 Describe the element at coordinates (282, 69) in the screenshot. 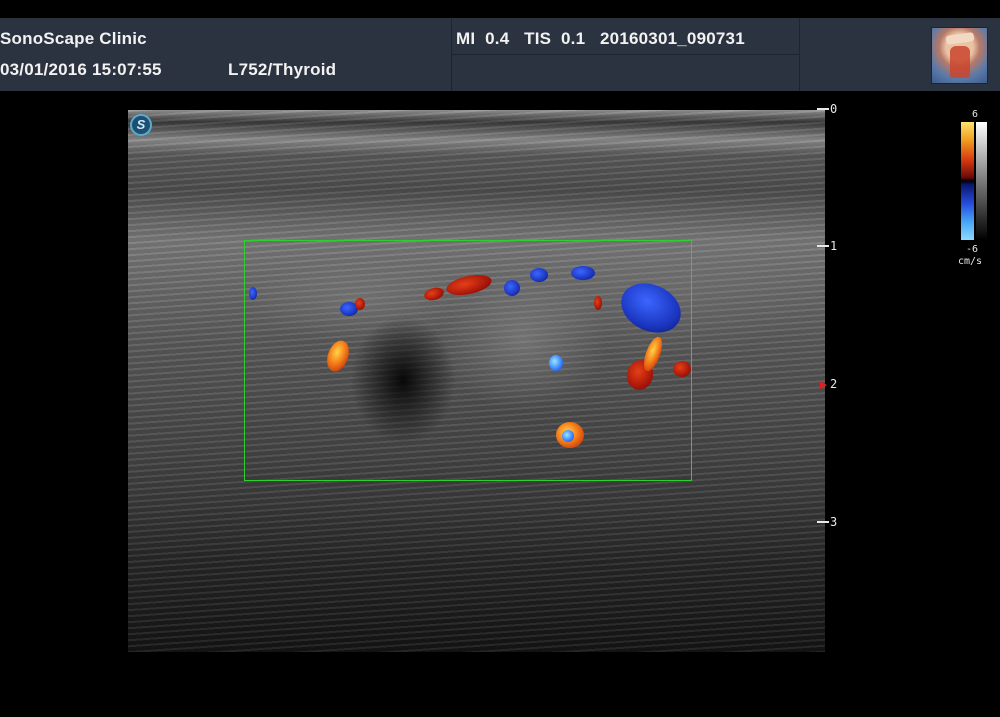

I see `probe-preset: L752/Thyroid` at that location.